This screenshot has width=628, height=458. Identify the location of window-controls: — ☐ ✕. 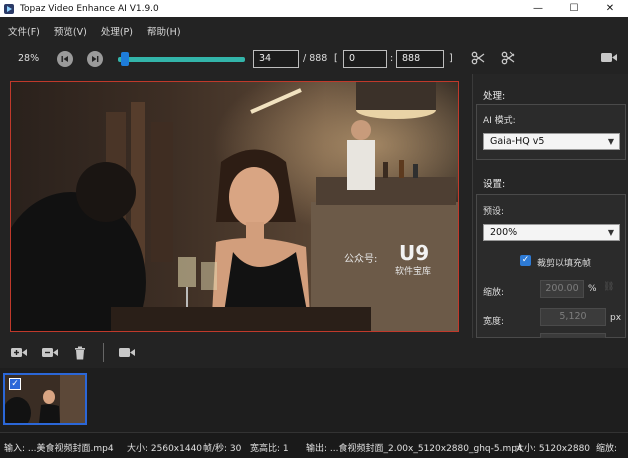
(574, 8).